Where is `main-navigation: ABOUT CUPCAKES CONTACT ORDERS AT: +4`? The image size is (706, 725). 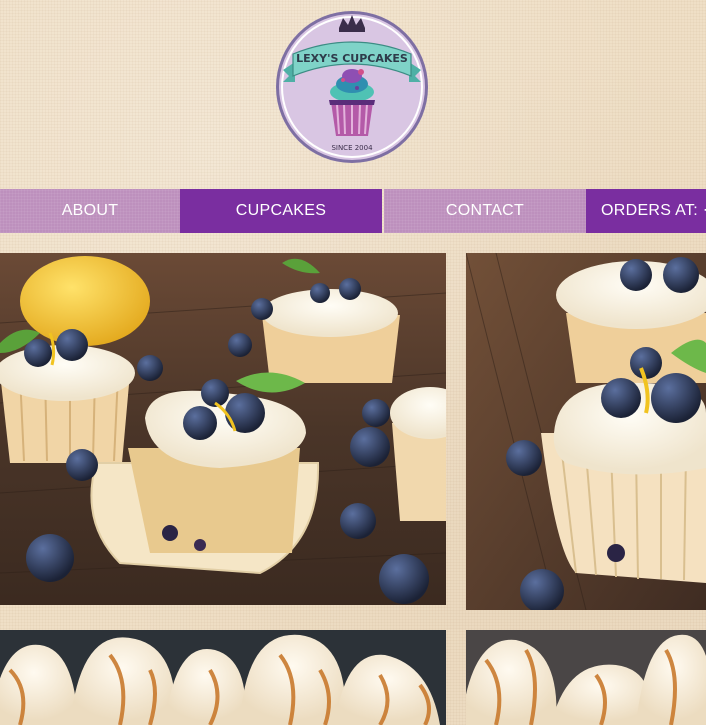 main-navigation: ABOUT CUPCAKES CONTACT ORDERS AT: +4 is located at coordinates (353, 211).